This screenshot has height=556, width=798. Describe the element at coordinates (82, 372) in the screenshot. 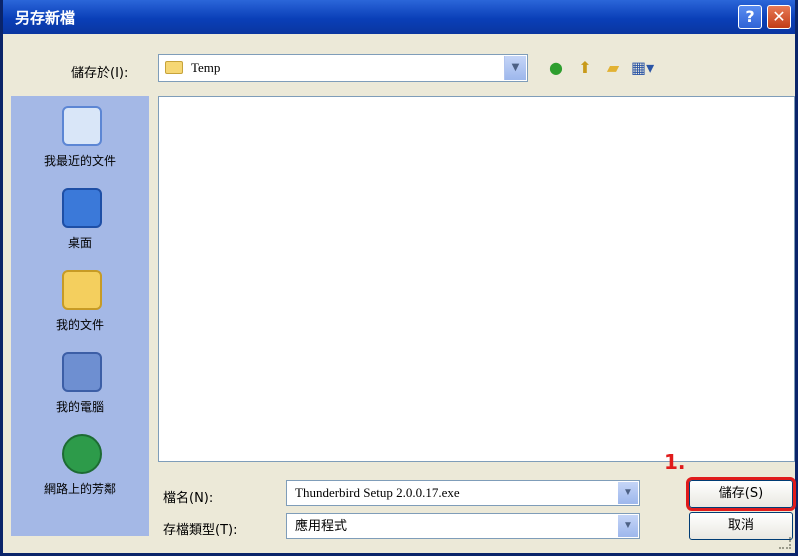

I see `my-computer-icon` at that location.